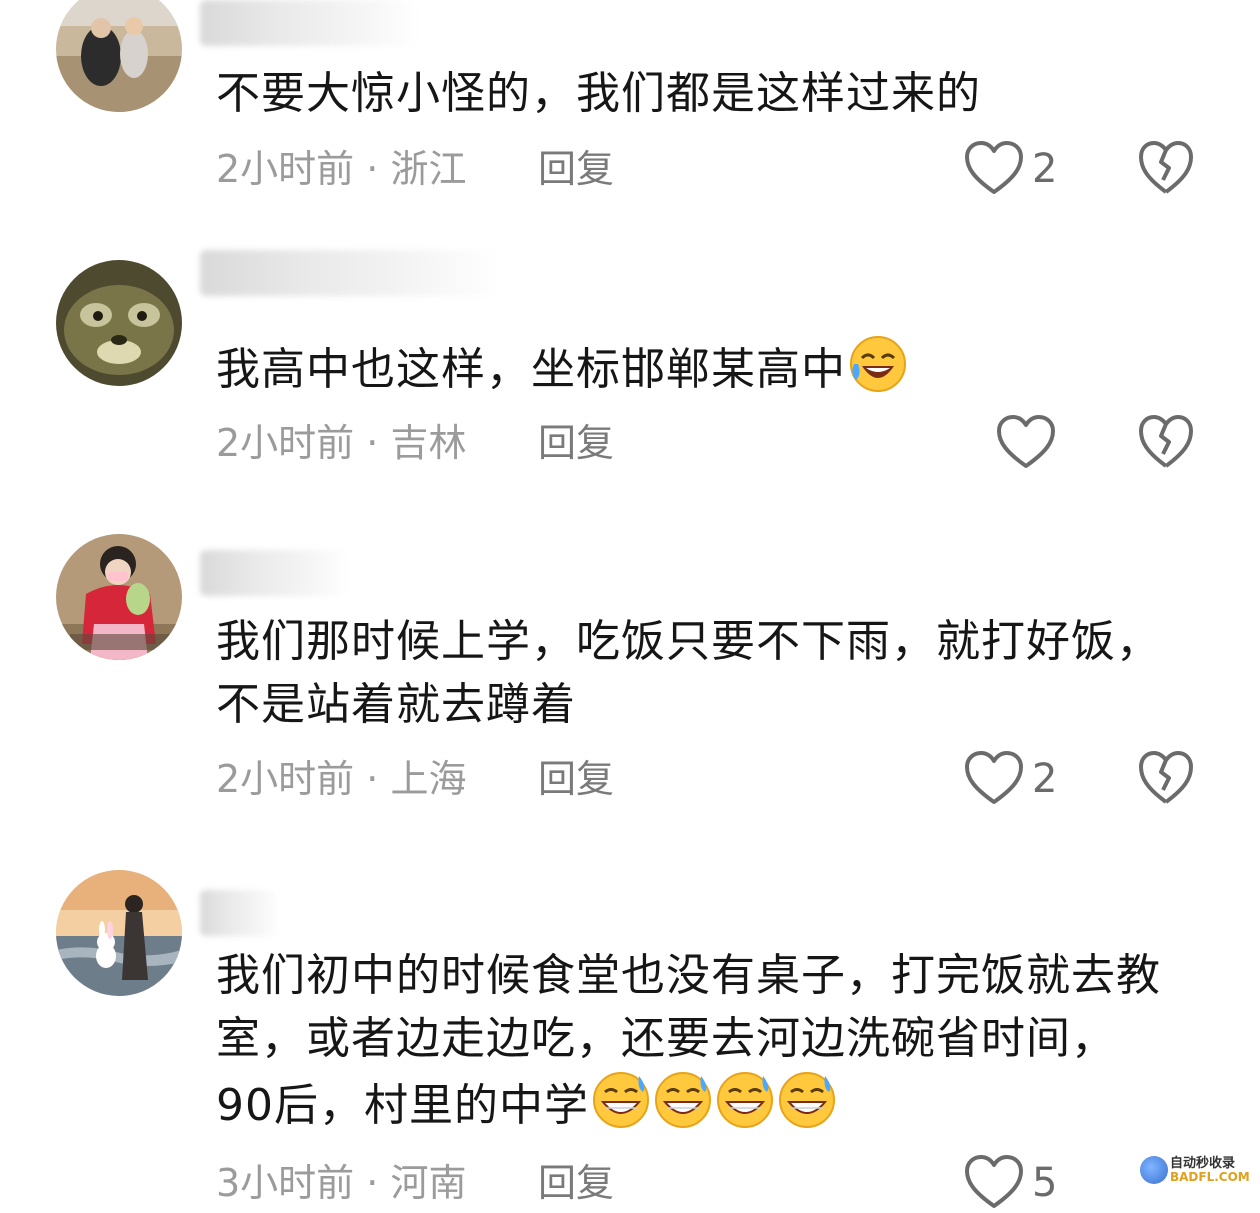 Image resolution: width=1260 pixels, height=1213 pixels. I want to click on comment-meta: 2小时前 · 上海, so click(341, 779).